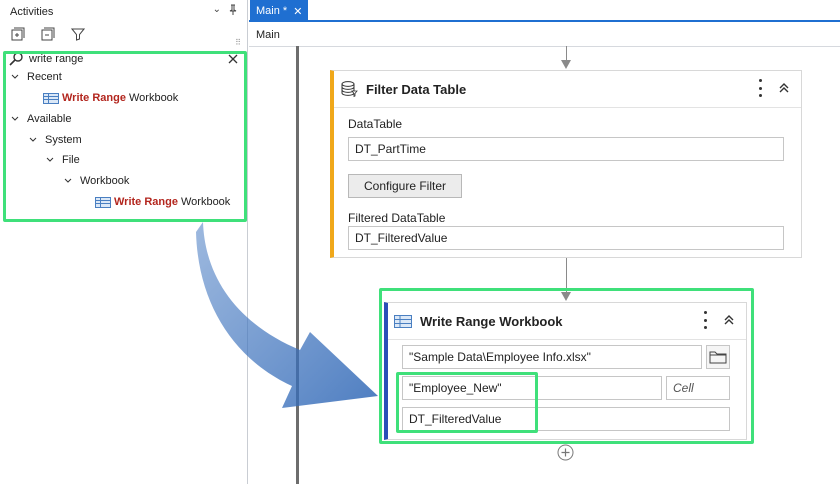 The image size is (840, 484). I want to click on tree-group-available: Available, so click(40, 119).